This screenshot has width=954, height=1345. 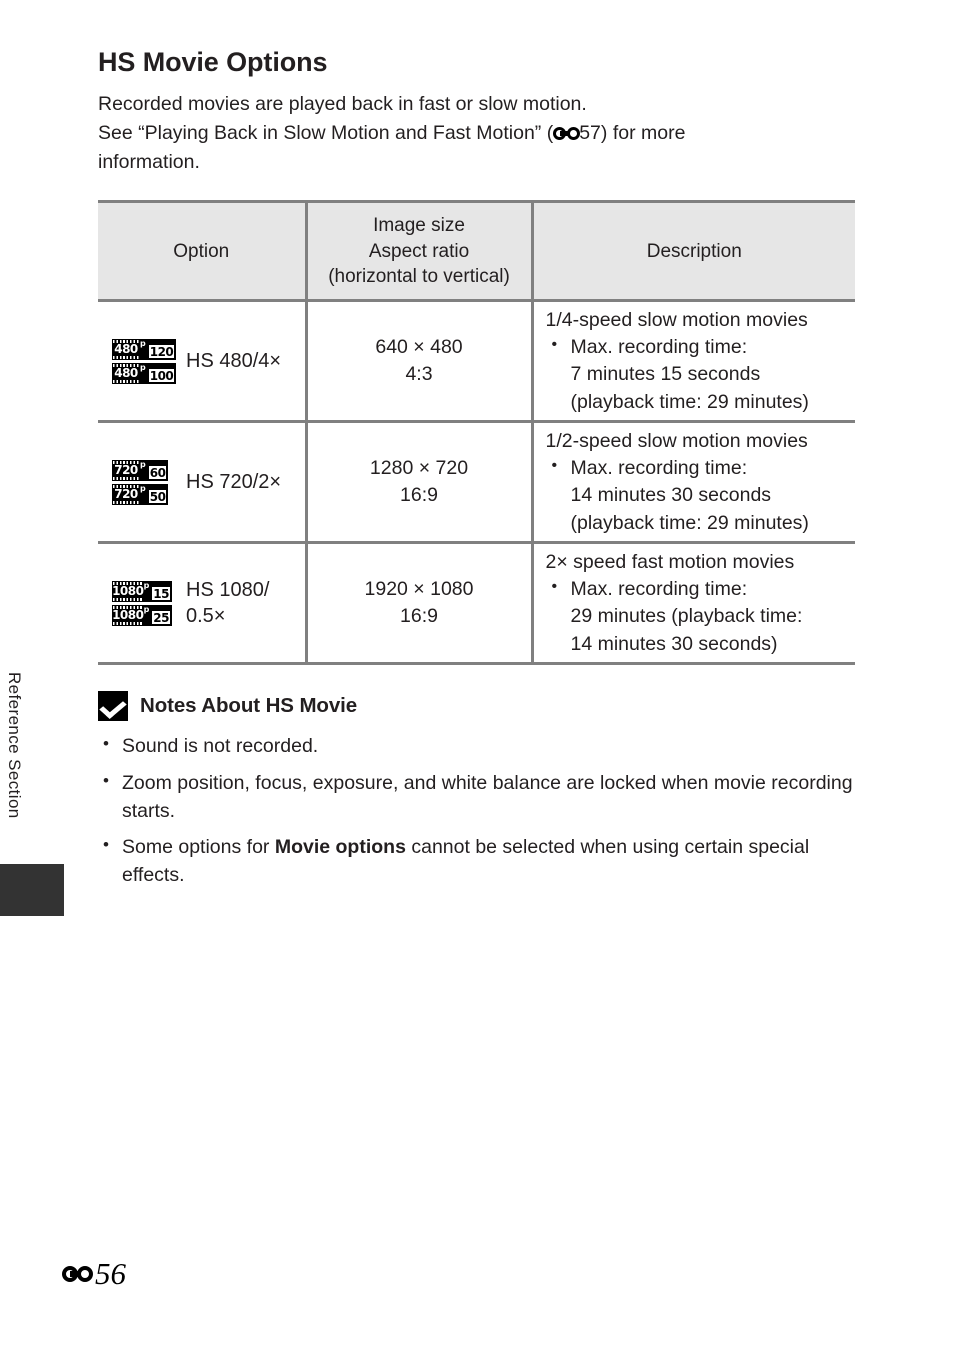 What do you see at coordinates (419, 225) in the screenshot?
I see `column-header-image-size-line1: Image size` at bounding box center [419, 225].